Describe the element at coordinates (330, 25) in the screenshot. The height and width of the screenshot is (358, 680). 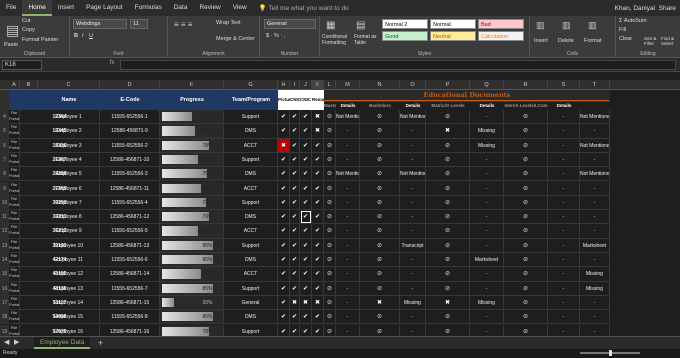
I see `conditional-formatting-icon: ▦` at that location.